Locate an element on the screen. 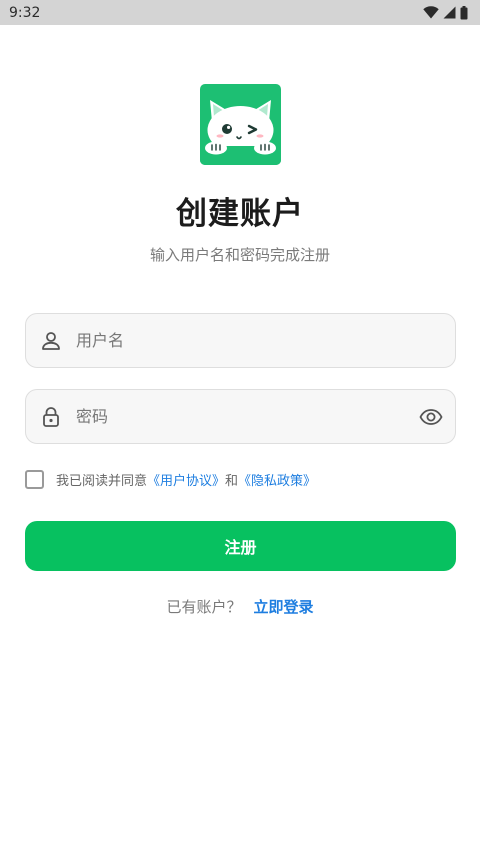 The image size is (480, 853). eye-icon is located at coordinates (431, 417).